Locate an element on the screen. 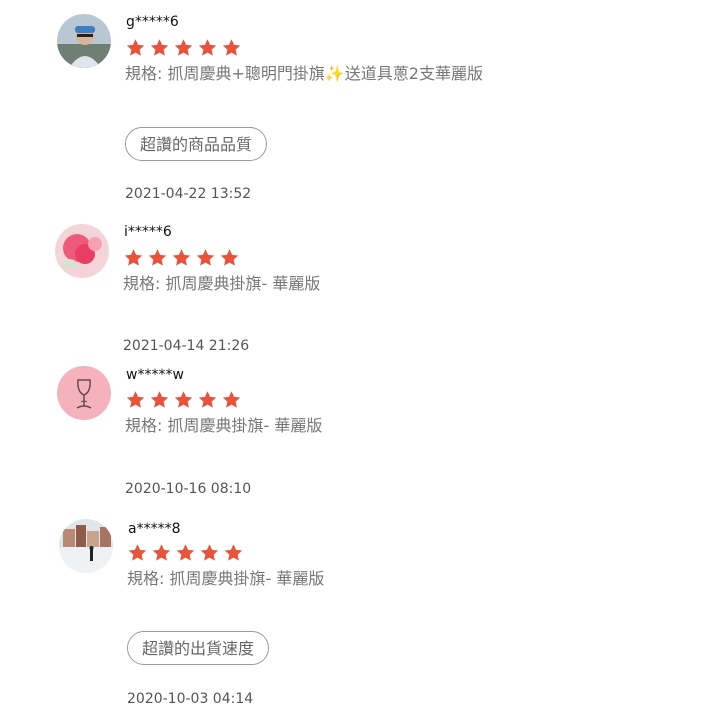 The width and height of the screenshot is (726, 726). avatar-photo-flower-icon is located at coordinates (82, 251).